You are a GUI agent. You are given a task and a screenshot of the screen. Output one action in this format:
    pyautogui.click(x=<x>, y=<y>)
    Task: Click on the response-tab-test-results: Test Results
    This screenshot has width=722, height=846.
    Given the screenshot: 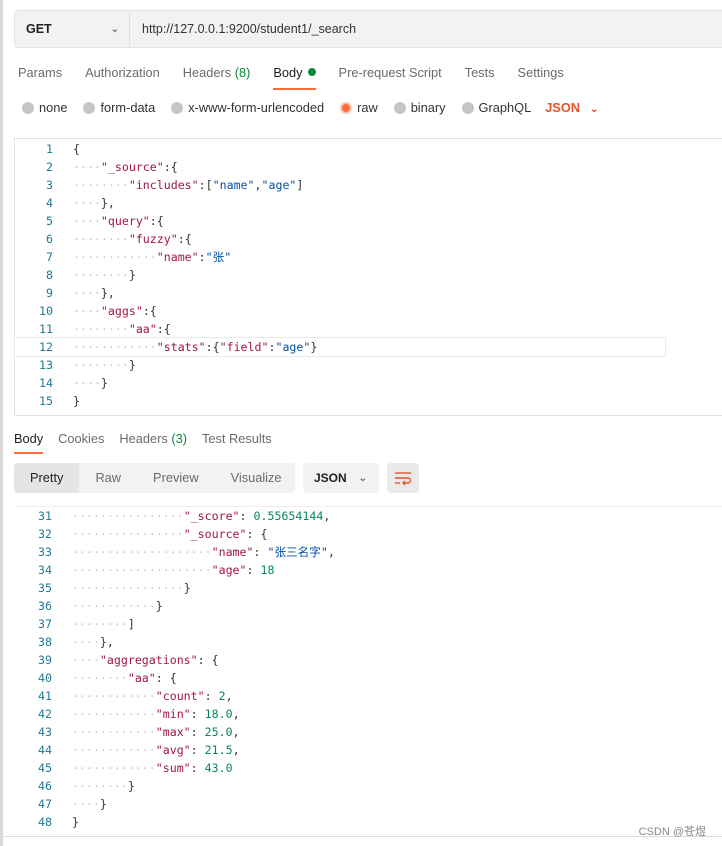 What is the action you would take?
    pyautogui.click(x=237, y=441)
    